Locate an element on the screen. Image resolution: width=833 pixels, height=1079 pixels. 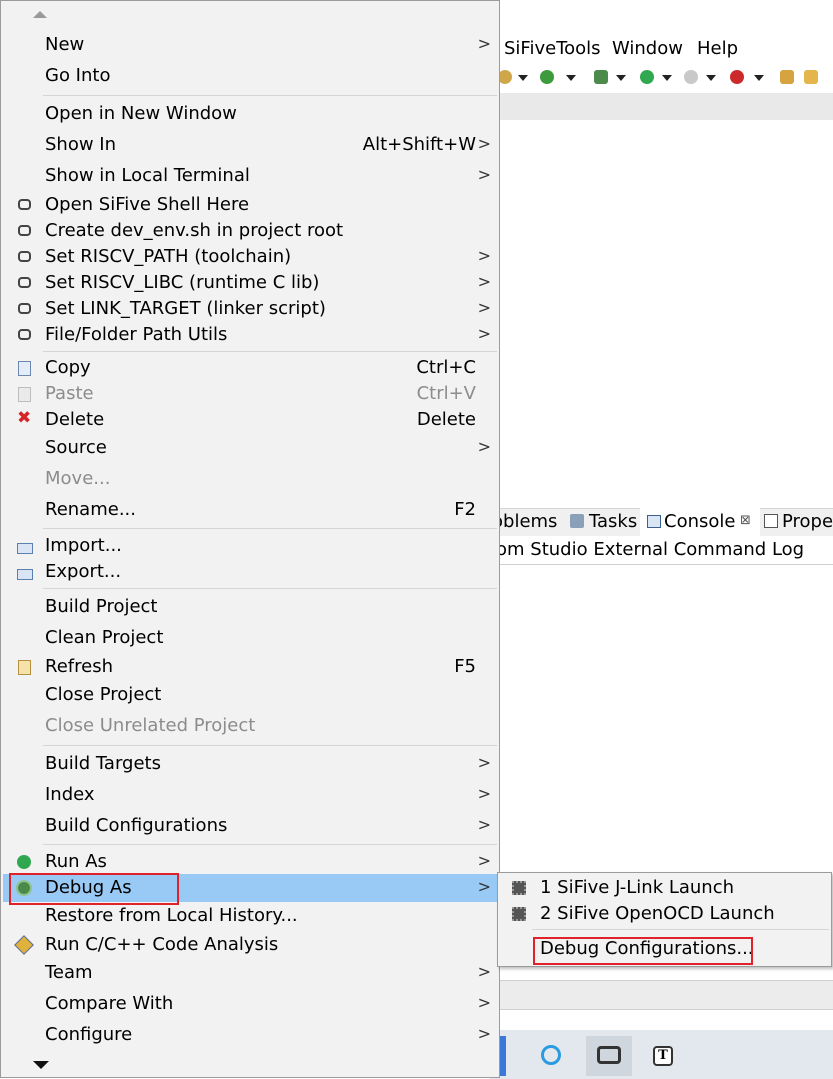
submenu-item-openocd-launch: 2 SiFive OpenOCD Launch is located at coordinates (664, 914).